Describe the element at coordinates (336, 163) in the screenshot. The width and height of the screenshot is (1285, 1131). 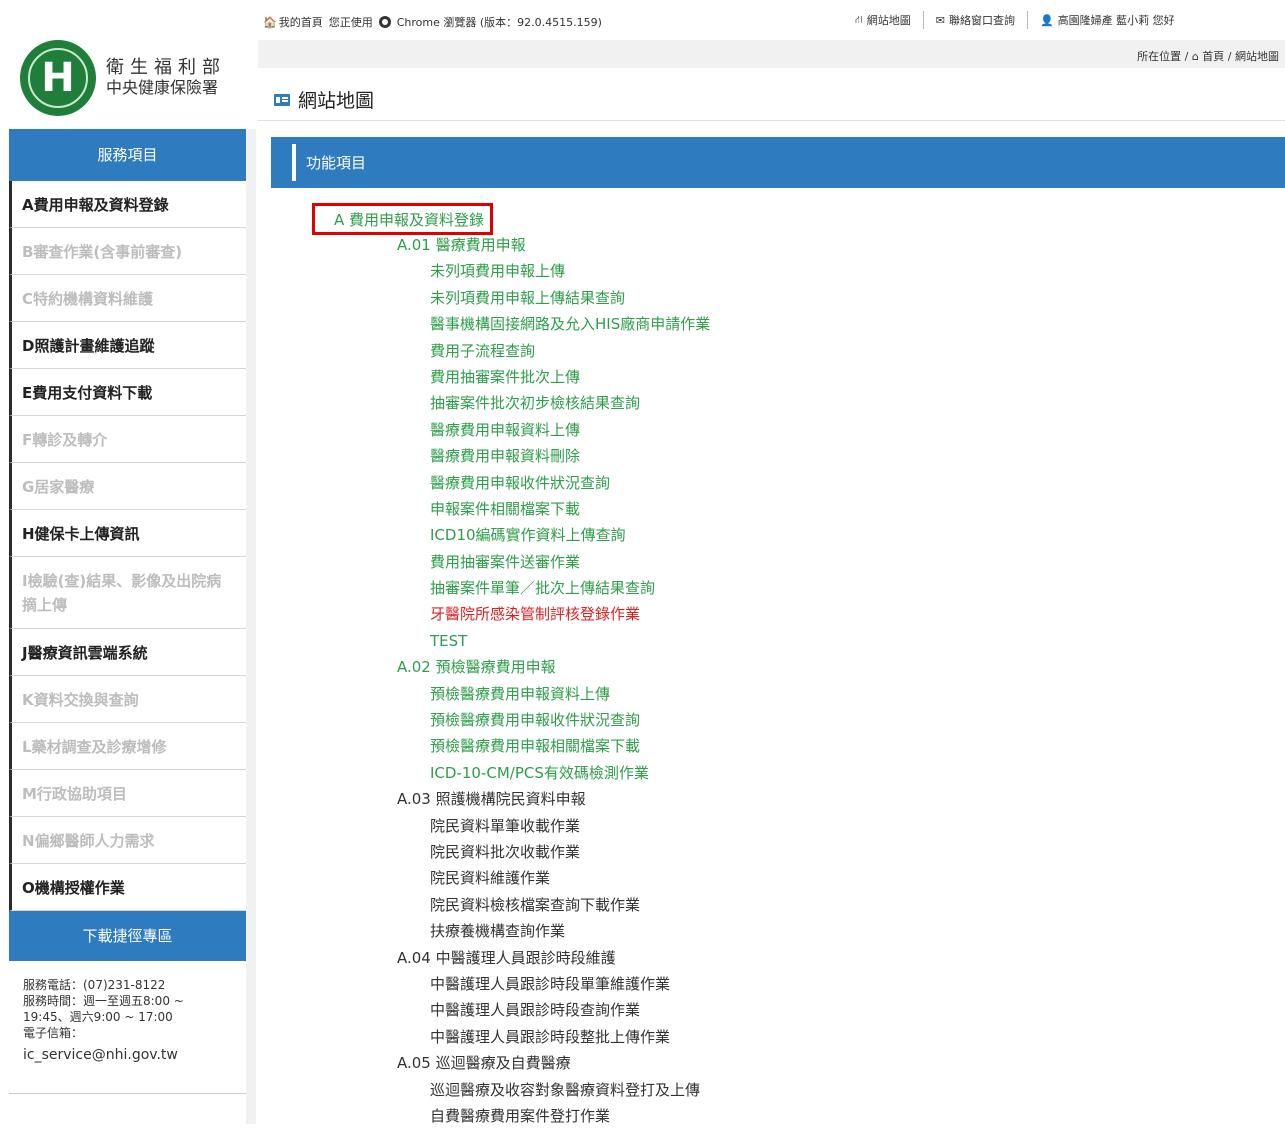
I see `function-items-label: 功能項目` at that location.